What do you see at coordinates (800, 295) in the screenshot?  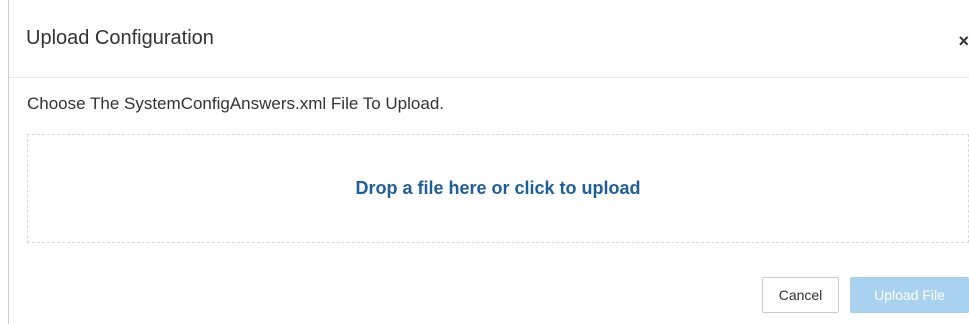 I see `cancel-button: Cancel` at bounding box center [800, 295].